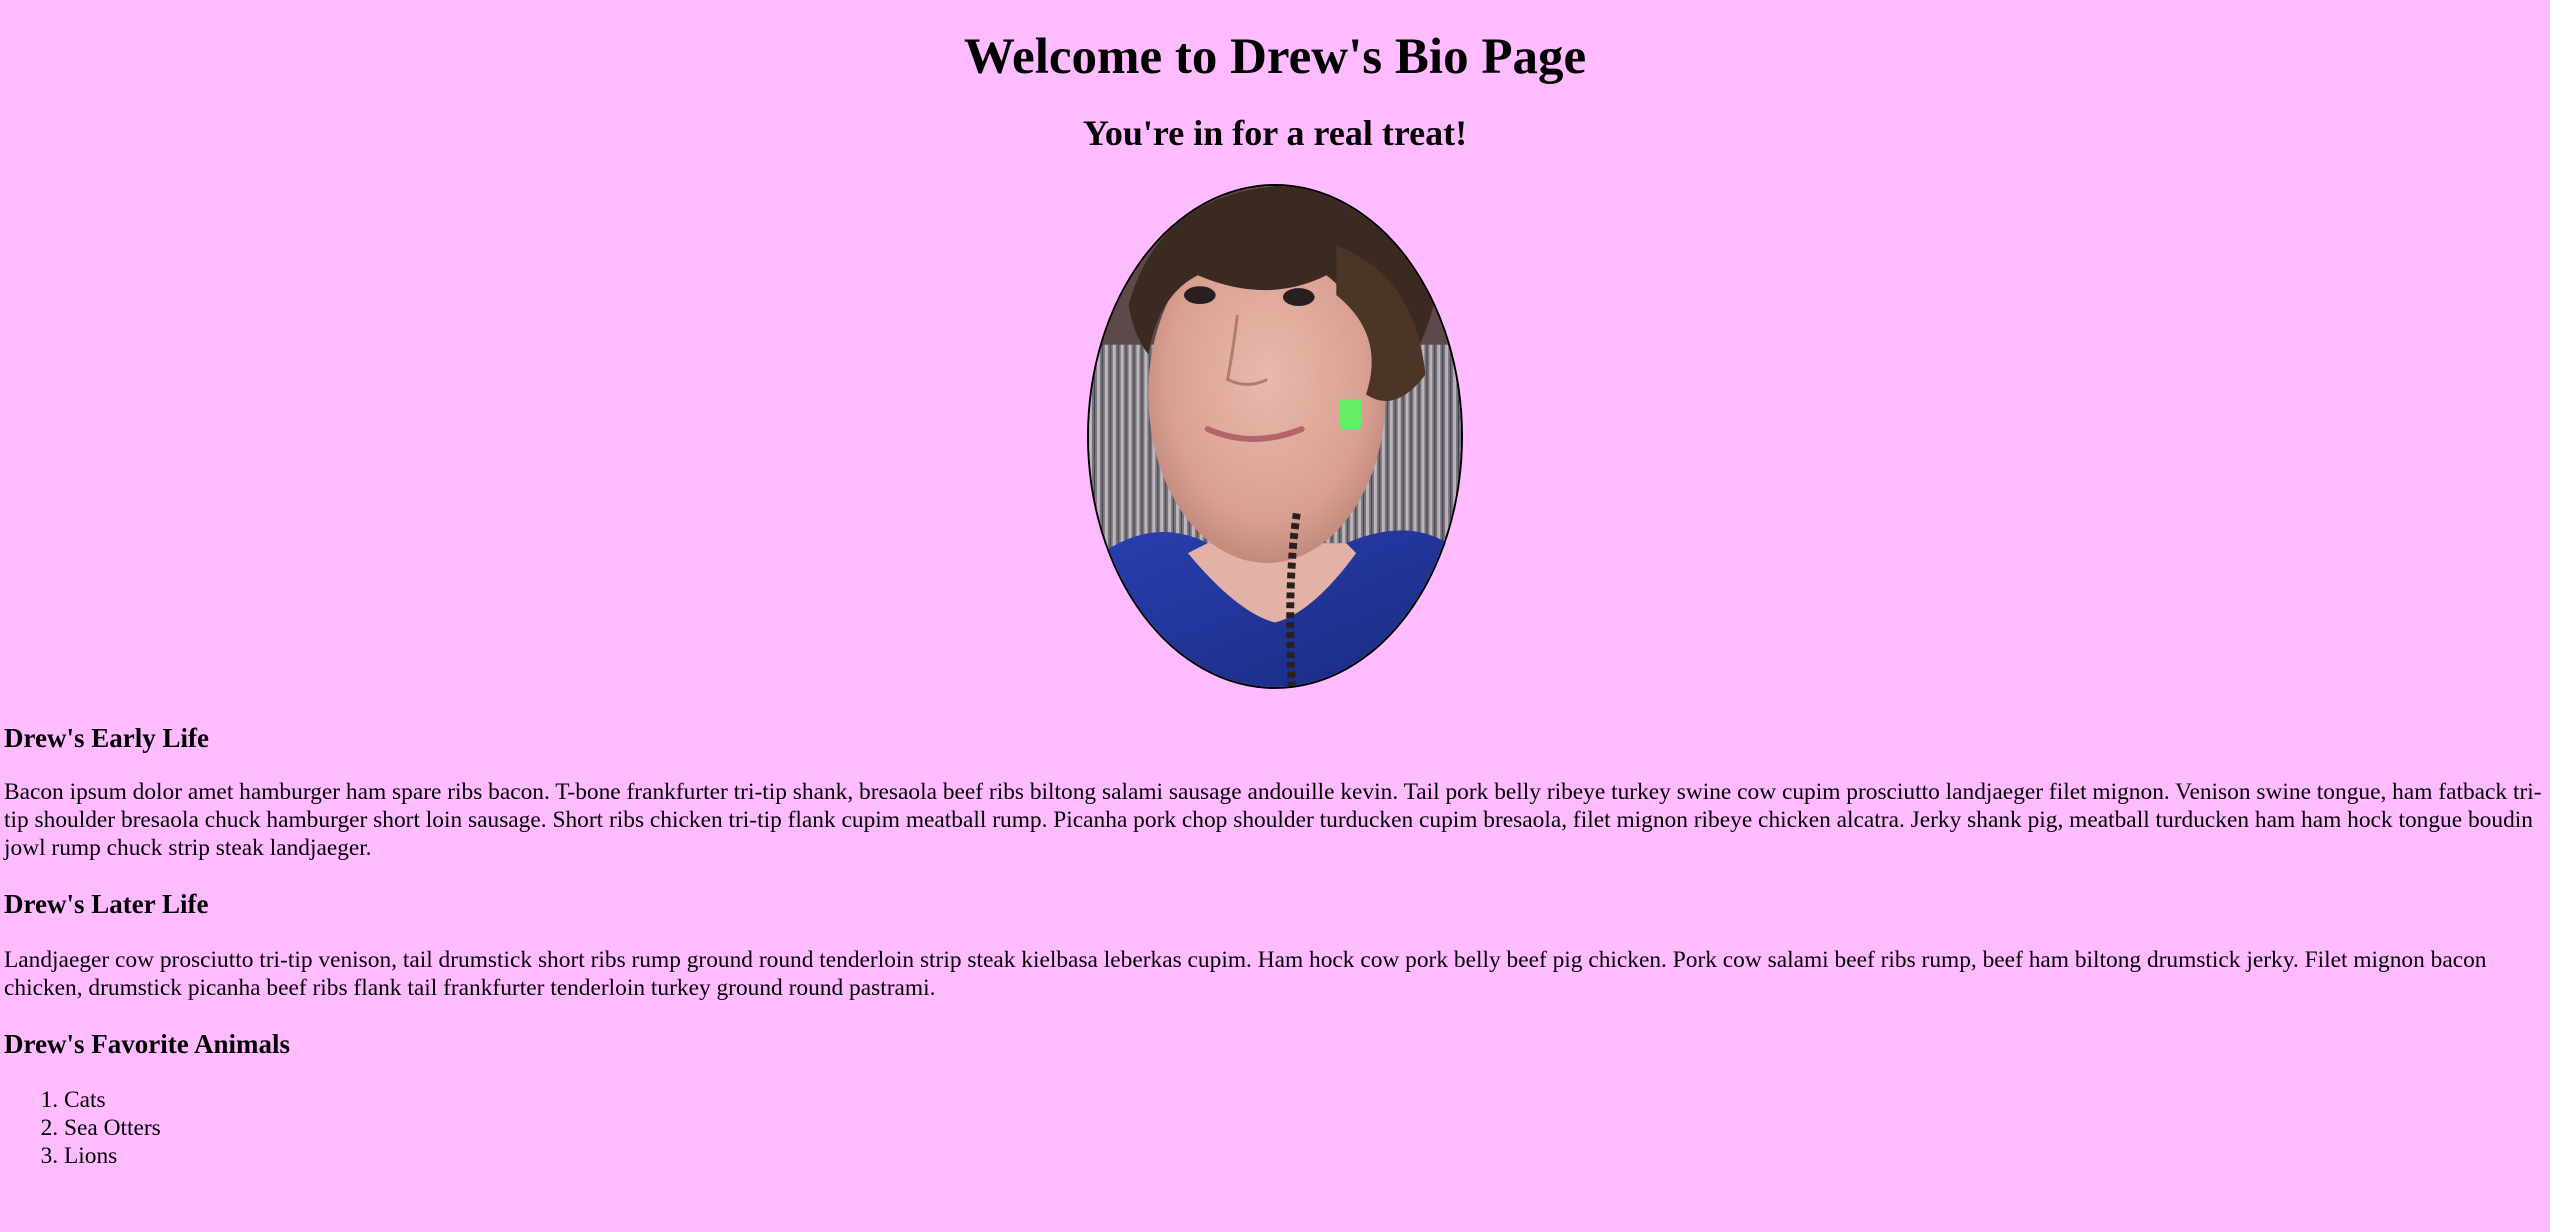 The height and width of the screenshot is (1232, 2550). What do you see at coordinates (1275, 133) in the screenshot?
I see `page-subtitle: You're in for a real treat!` at bounding box center [1275, 133].